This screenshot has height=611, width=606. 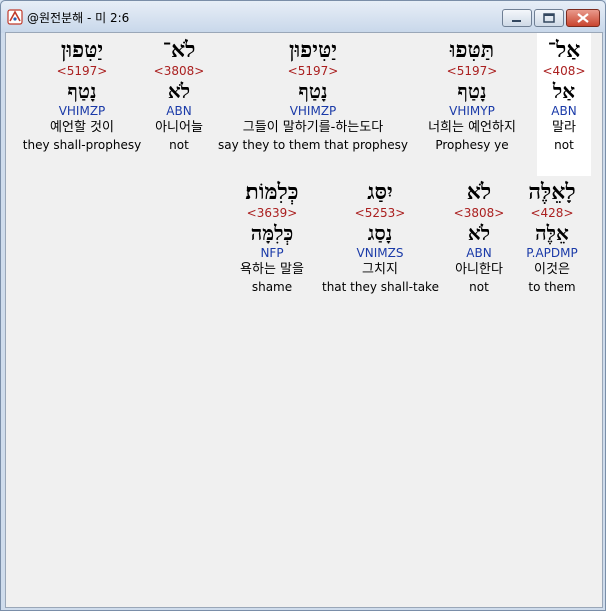 What do you see at coordinates (472, 145) in the screenshot?
I see `english-gloss: Prophesy ye` at bounding box center [472, 145].